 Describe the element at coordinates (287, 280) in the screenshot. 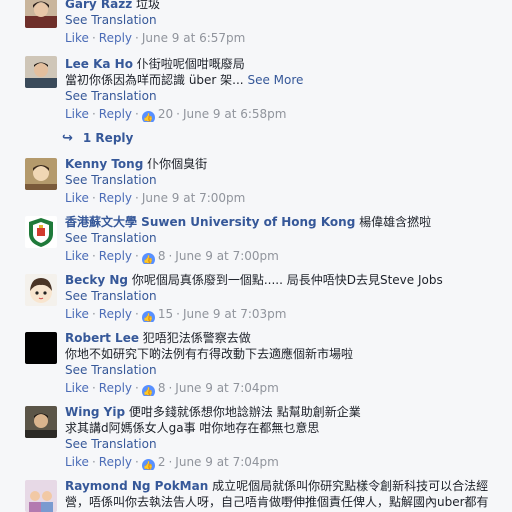

I see `comment-text: 你呢個局真係廢到一個點..... 局長仲唔快D去見Steve Jobs` at that location.